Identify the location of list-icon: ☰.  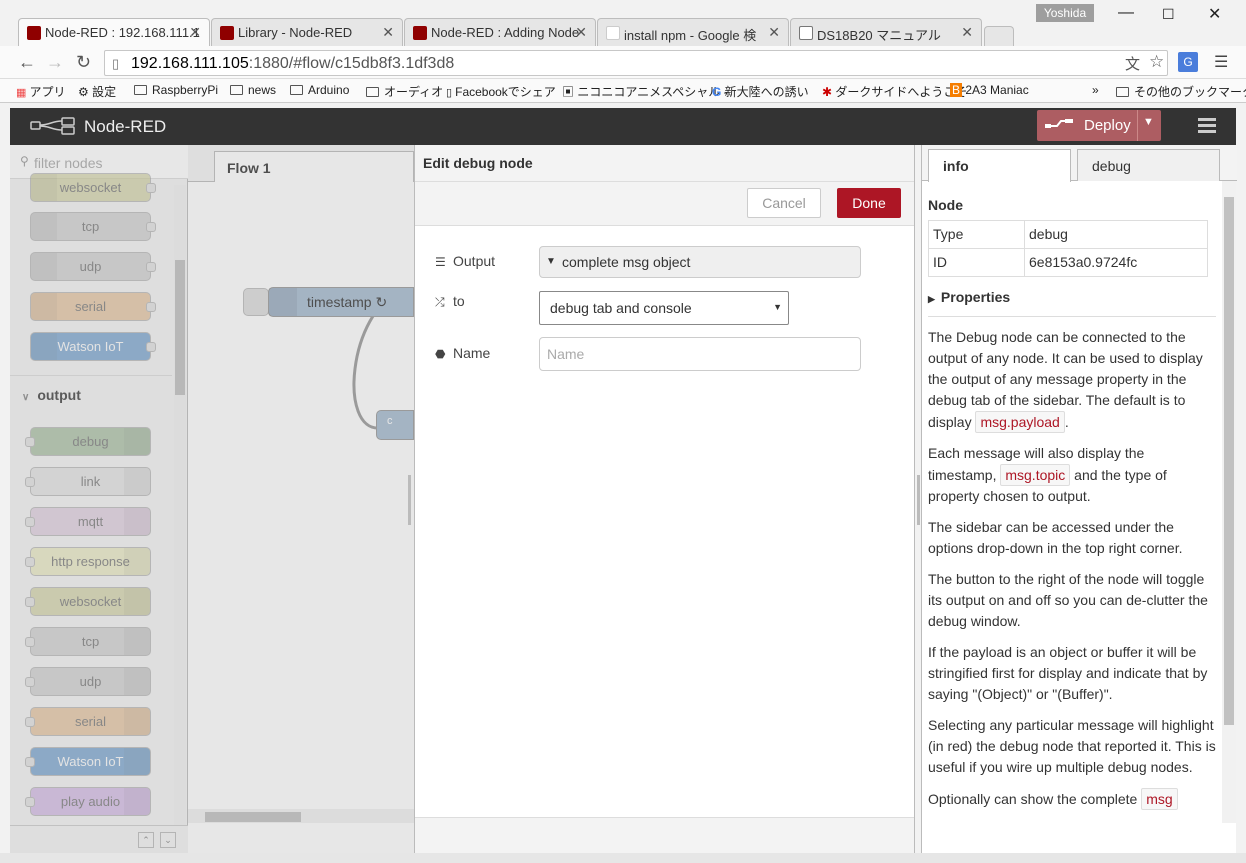
(440, 262).